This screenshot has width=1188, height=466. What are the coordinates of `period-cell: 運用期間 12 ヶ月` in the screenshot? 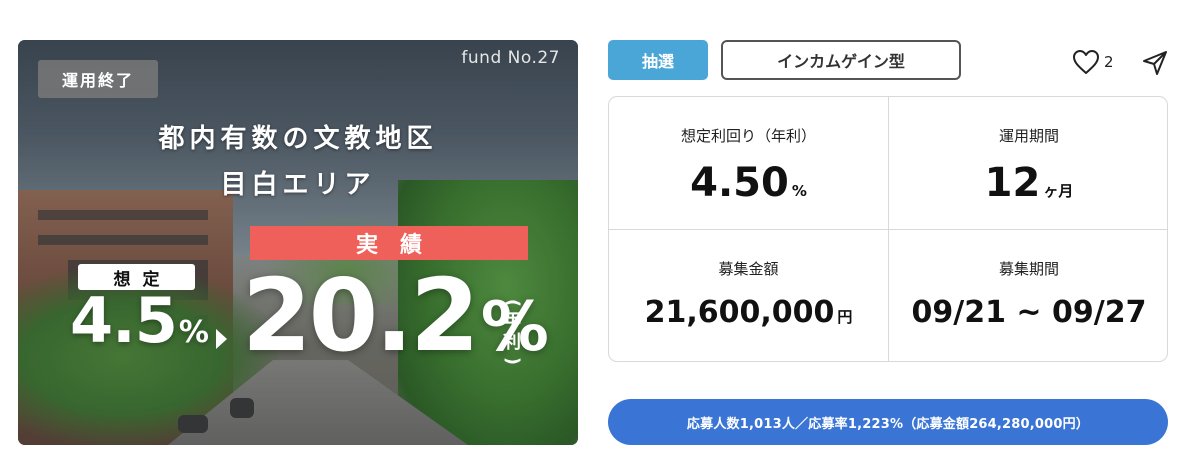 It's located at (1028, 163).